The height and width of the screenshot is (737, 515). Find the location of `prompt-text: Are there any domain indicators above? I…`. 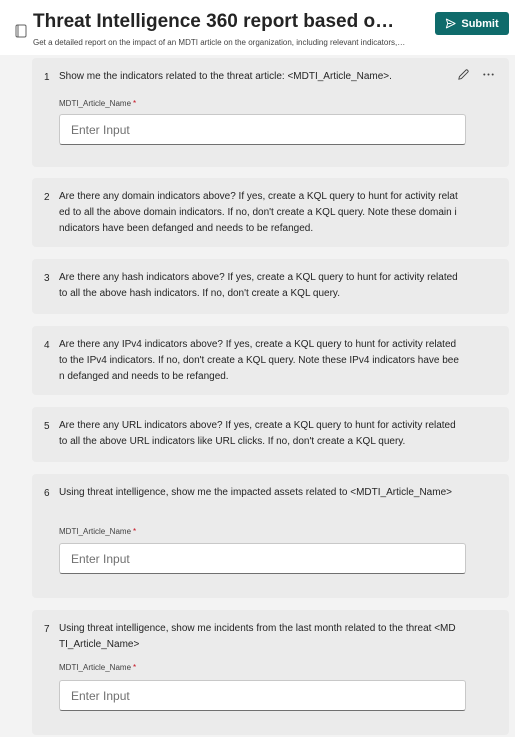

prompt-text: Are there any domain indicators above? I… is located at coordinates (258, 212).